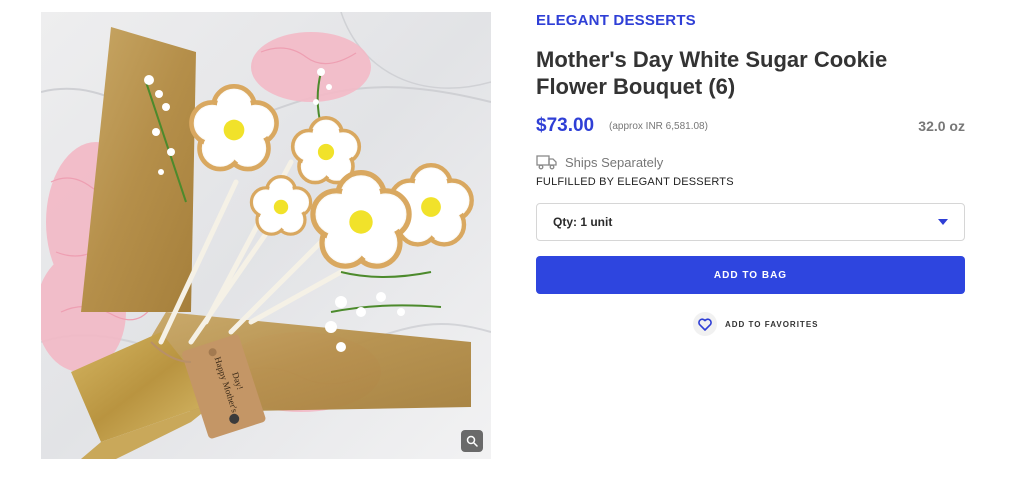 The height and width of the screenshot is (477, 1024). Describe the element at coordinates (941, 126) in the screenshot. I see `product-weight: 32.0 oz` at that location.